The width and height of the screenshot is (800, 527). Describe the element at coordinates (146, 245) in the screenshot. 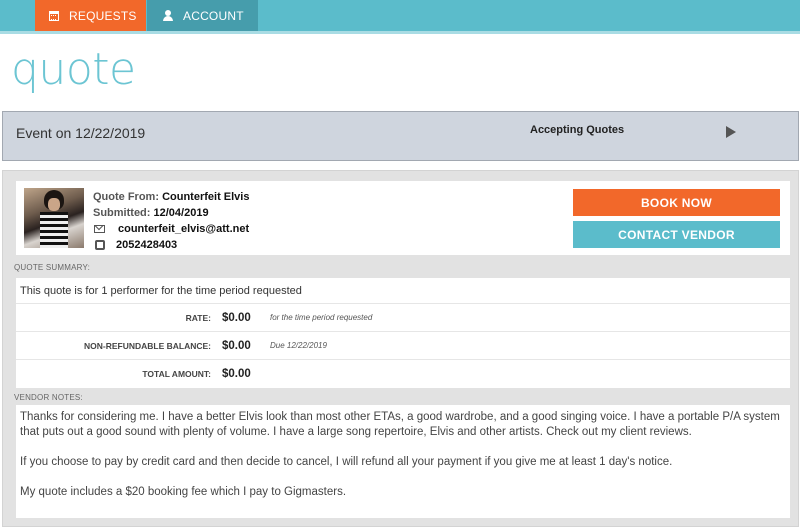

I see `vendor-phone: 2052428403` at that location.